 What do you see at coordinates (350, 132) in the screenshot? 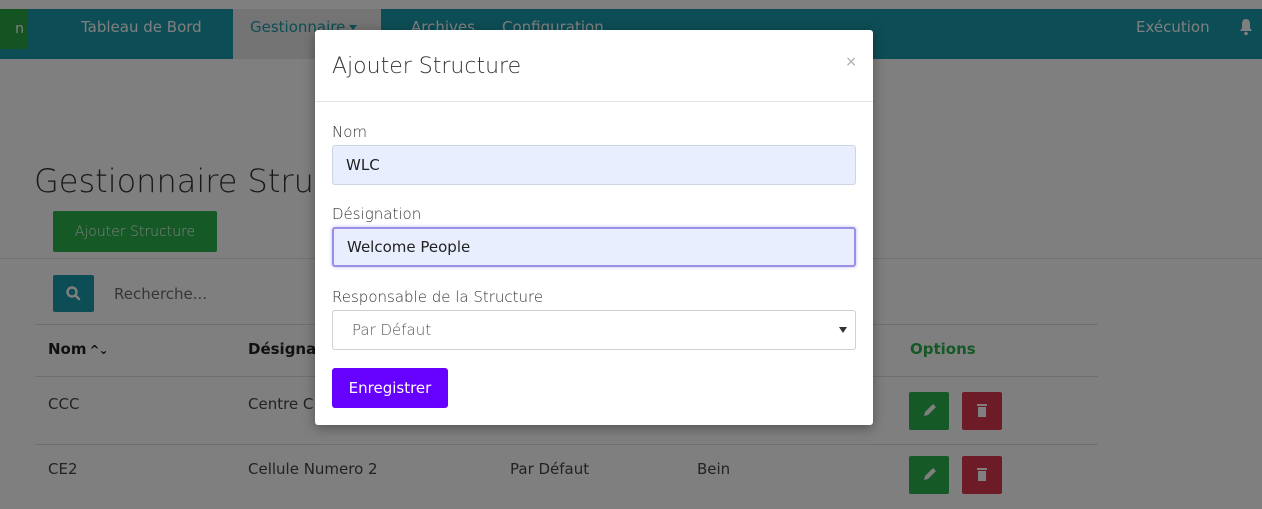
I see `nom-label: Nom` at bounding box center [350, 132].